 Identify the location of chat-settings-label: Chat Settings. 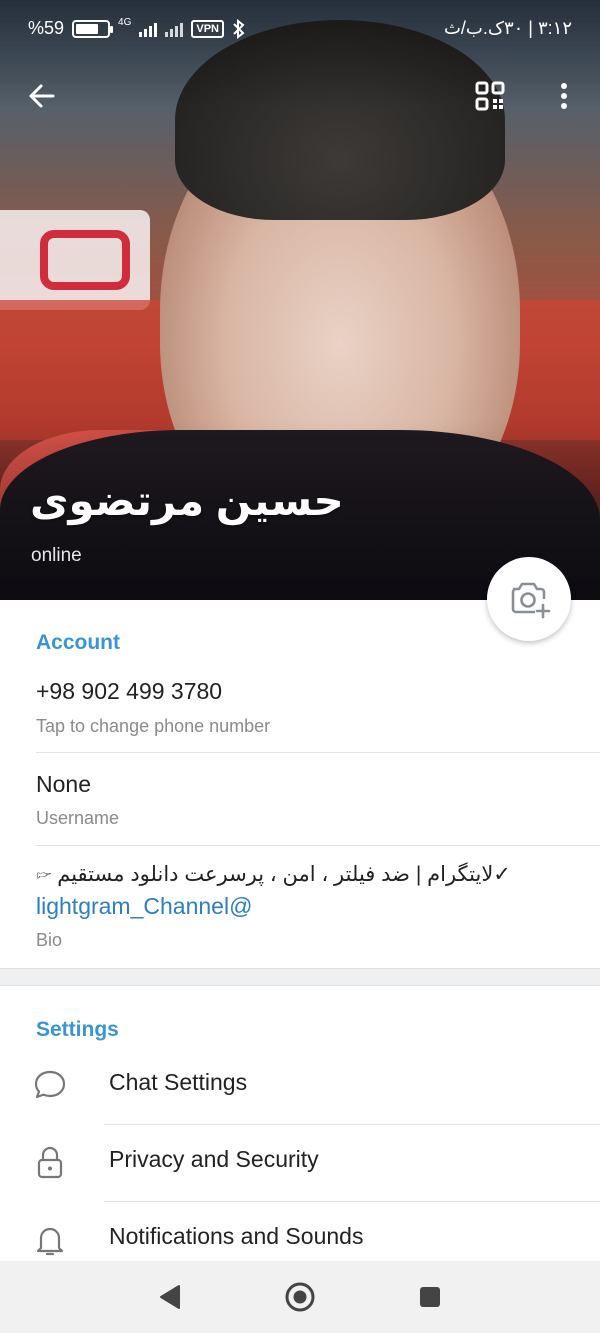
(178, 1082).